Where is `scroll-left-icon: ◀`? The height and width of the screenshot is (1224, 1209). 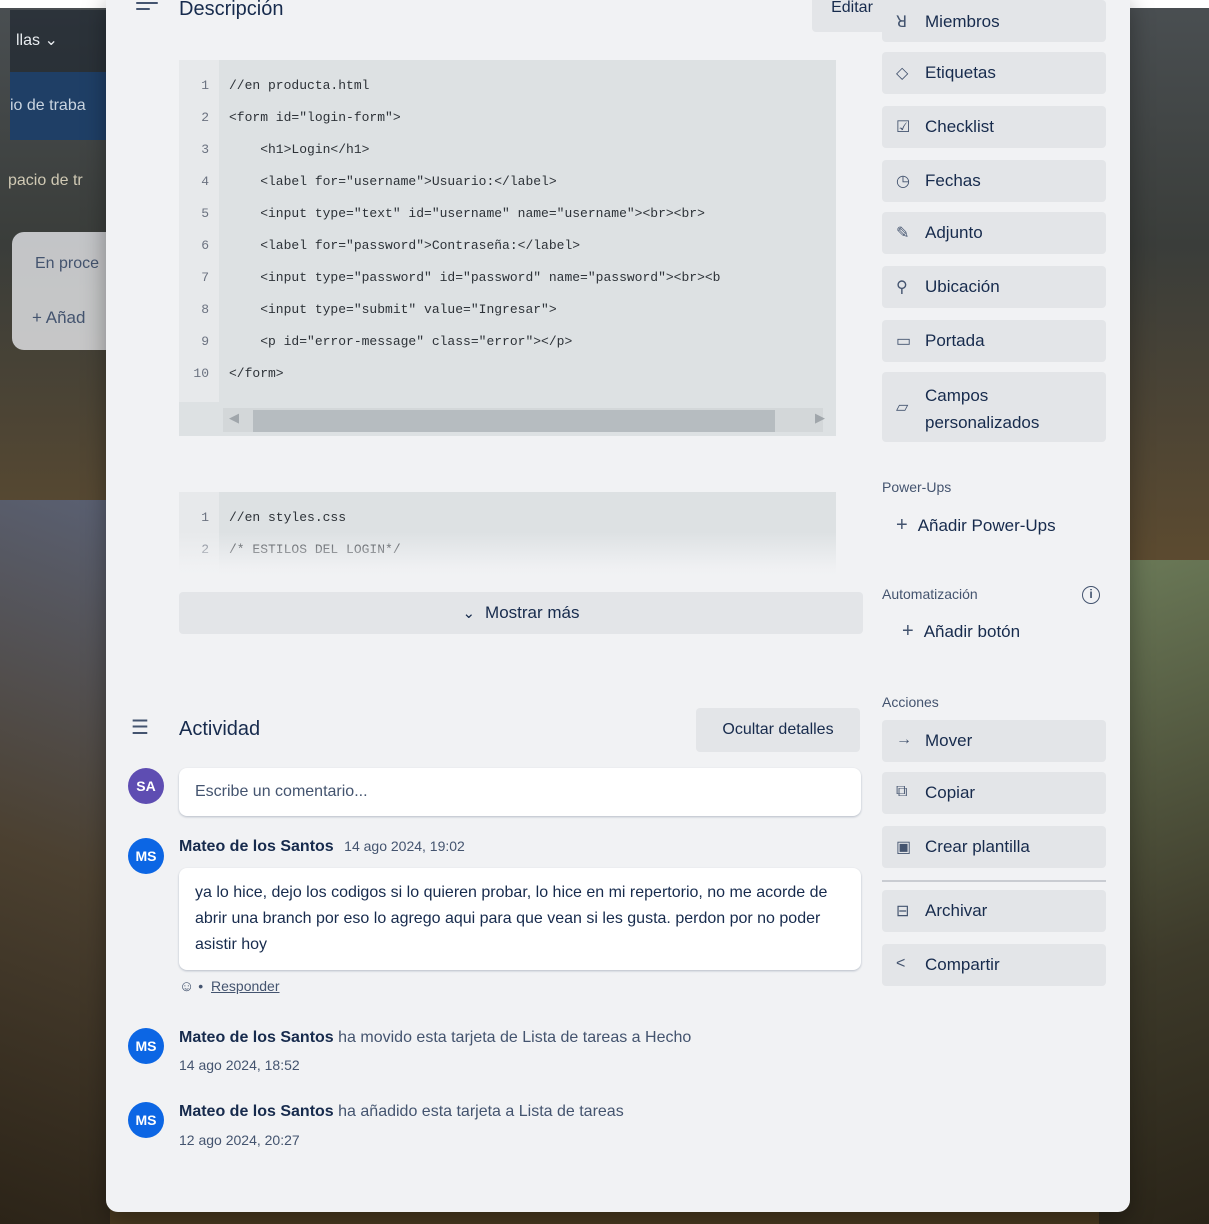
scroll-left-icon: ◀ is located at coordinates (234, 418).